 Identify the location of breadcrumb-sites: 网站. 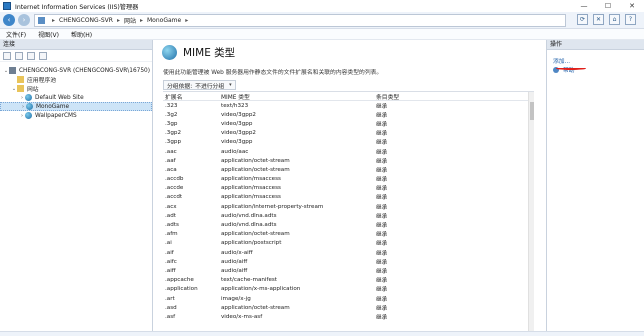
(130, 20).